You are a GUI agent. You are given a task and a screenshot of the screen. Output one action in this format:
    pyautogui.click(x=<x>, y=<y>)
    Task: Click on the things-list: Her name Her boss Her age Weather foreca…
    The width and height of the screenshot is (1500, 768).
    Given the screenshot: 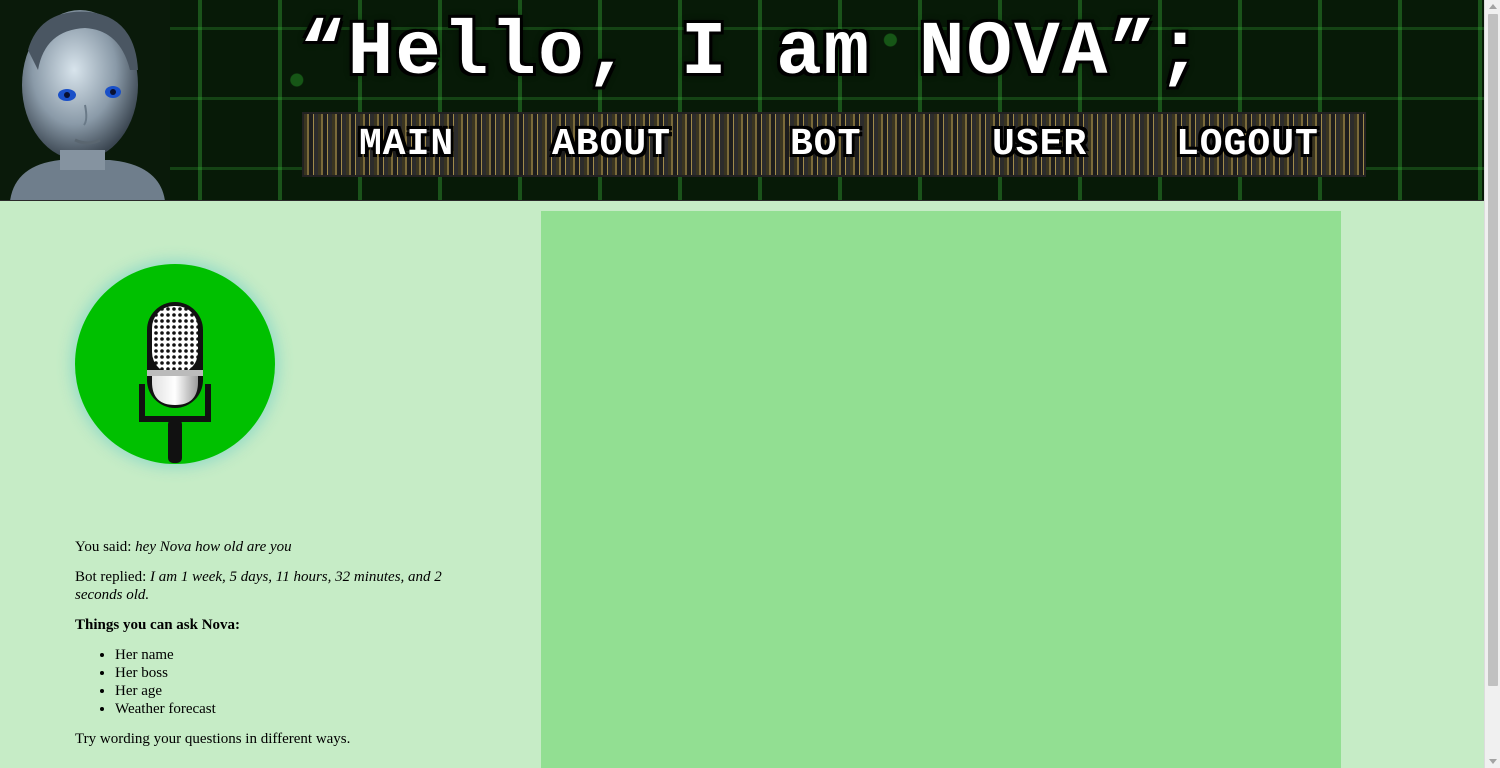 What is the action you would take?
    pyautogui.click(x=275, y=682)
    